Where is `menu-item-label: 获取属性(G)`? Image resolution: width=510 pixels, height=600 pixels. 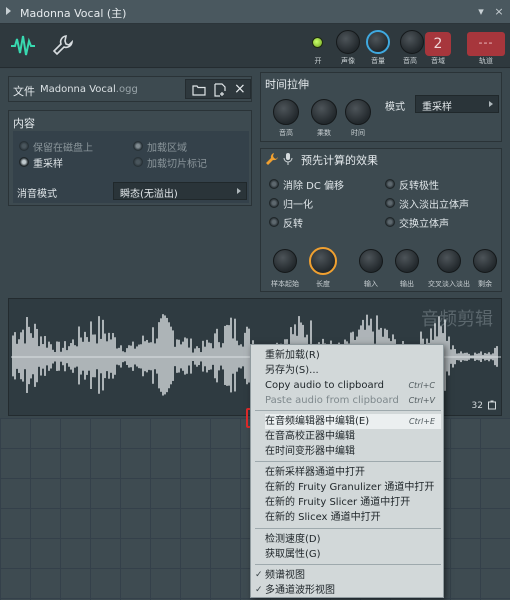
menu-item-label: 获取属性(G) is located at coordinates (293, 554).